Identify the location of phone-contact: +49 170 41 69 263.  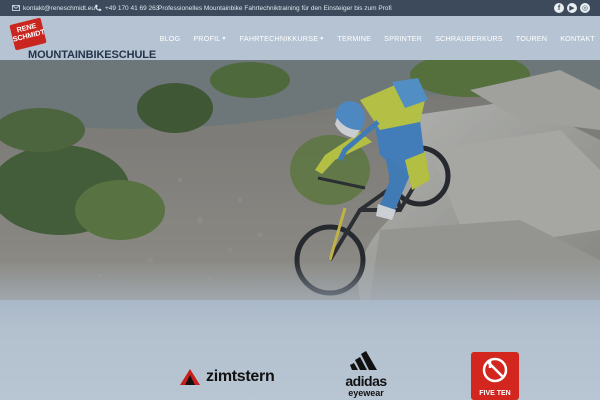
(126, 8).